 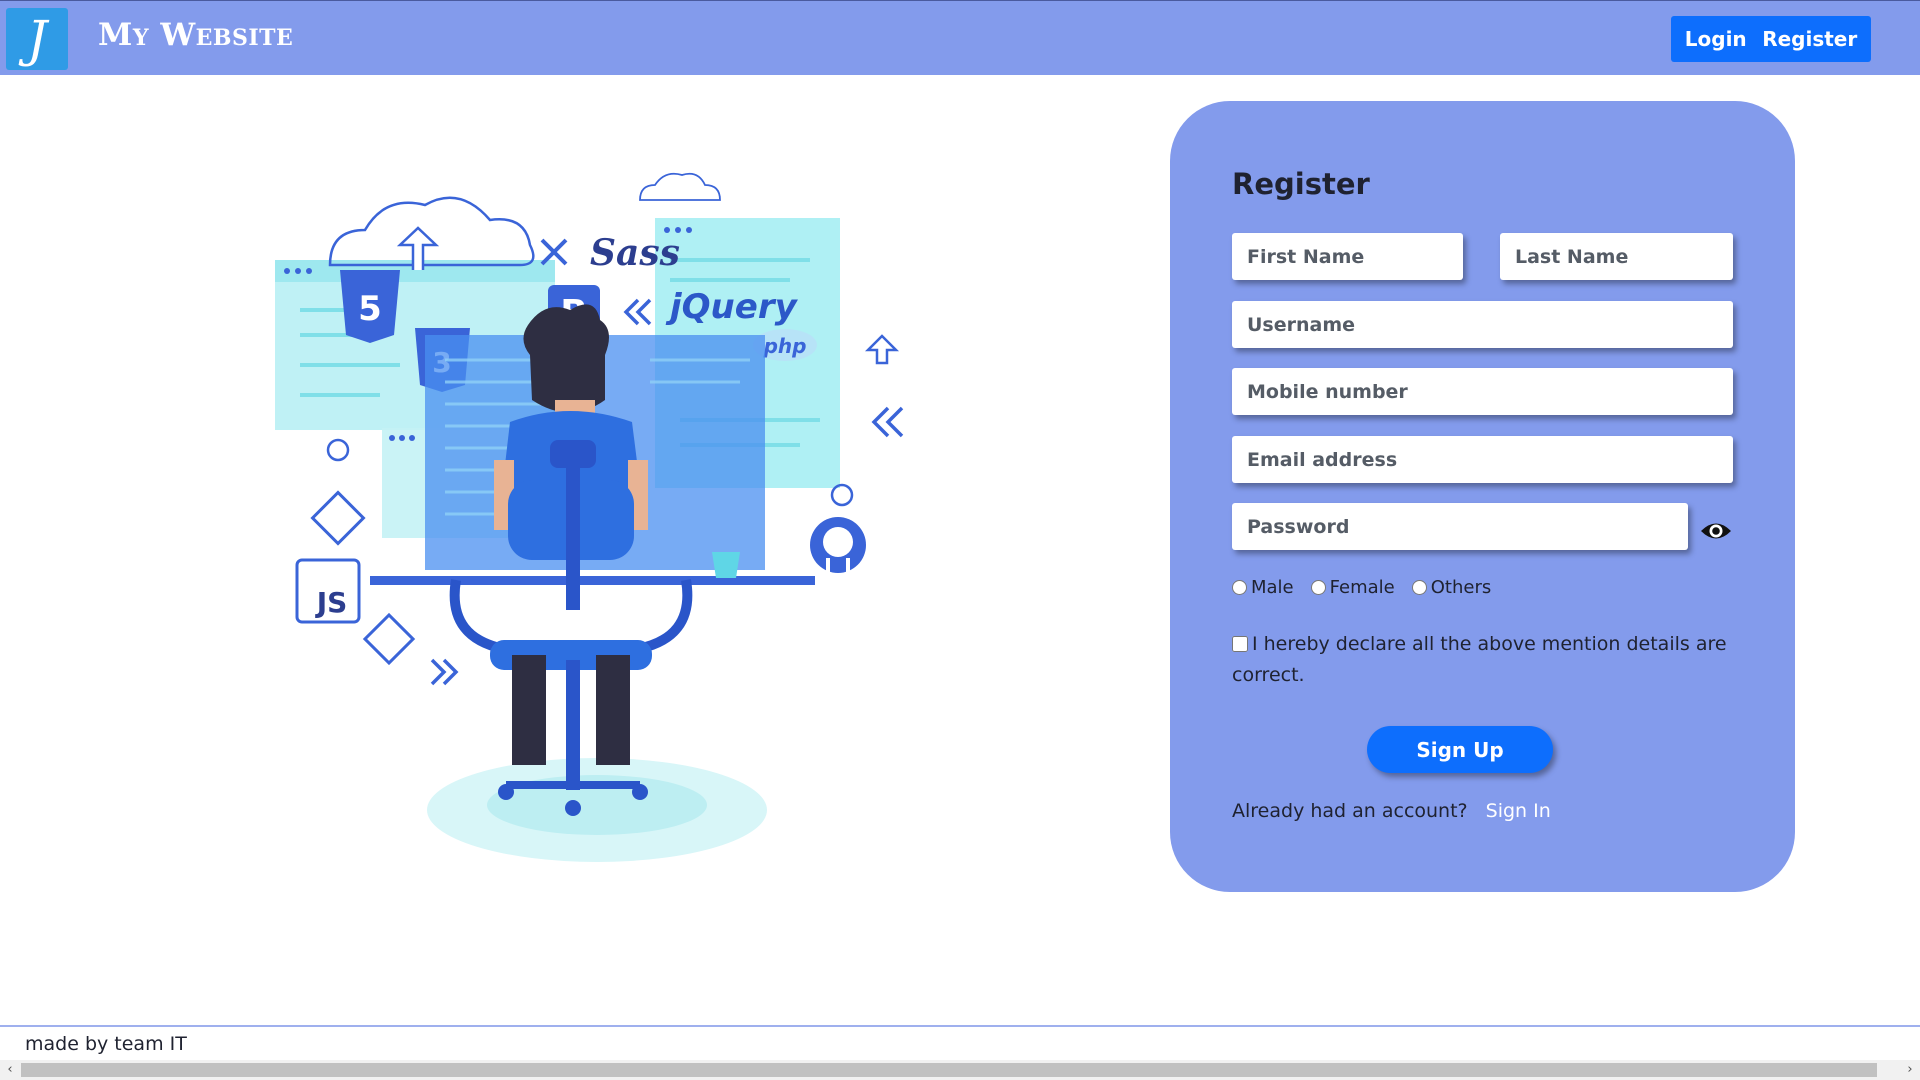 I want to click on sign-up-button: Sign Up, so click(x=1460, y=749).